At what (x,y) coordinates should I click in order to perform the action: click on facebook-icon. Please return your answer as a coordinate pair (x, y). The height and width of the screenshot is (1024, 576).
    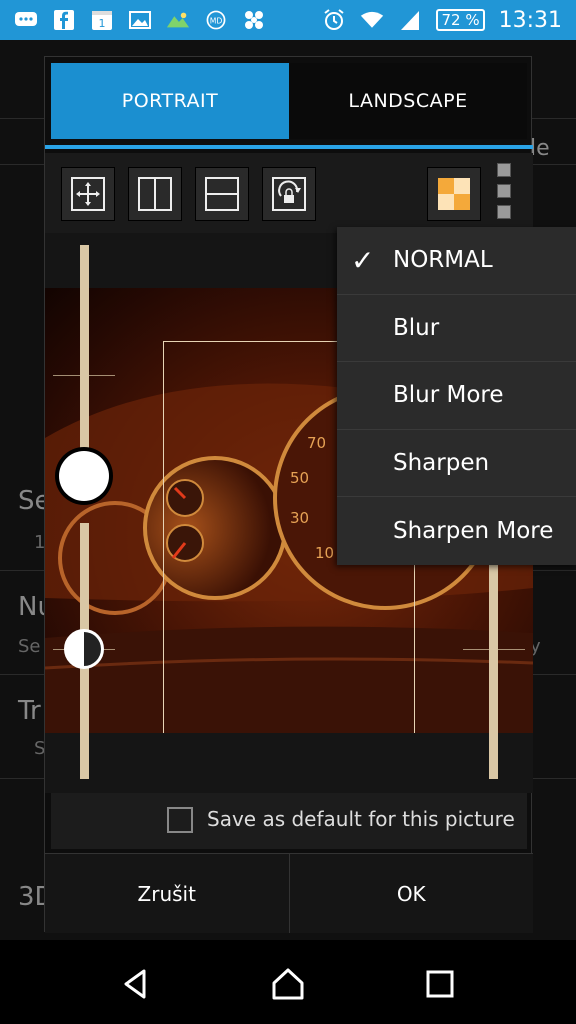
    Looking at the image, I should click on (64, 20).